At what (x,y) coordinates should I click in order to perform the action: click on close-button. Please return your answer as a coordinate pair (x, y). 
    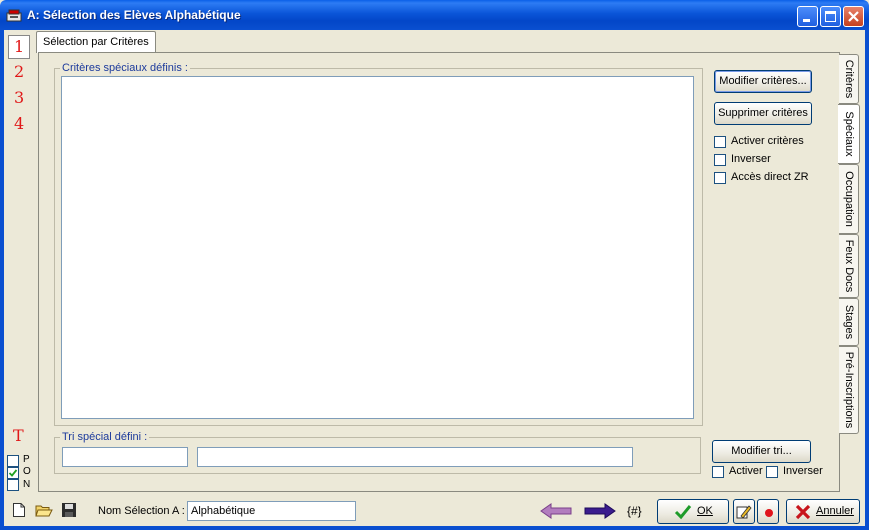
    Looking at the image, I should click on (853, 16).